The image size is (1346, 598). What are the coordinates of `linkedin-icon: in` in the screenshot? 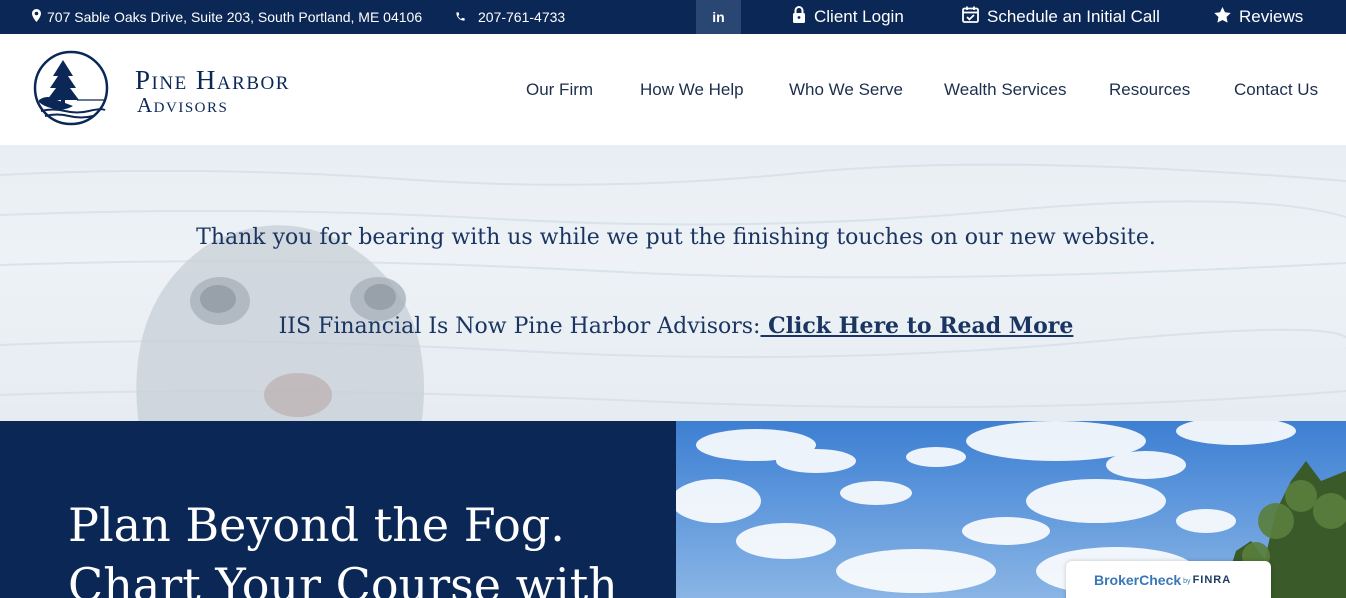 It's located at (718, 17).